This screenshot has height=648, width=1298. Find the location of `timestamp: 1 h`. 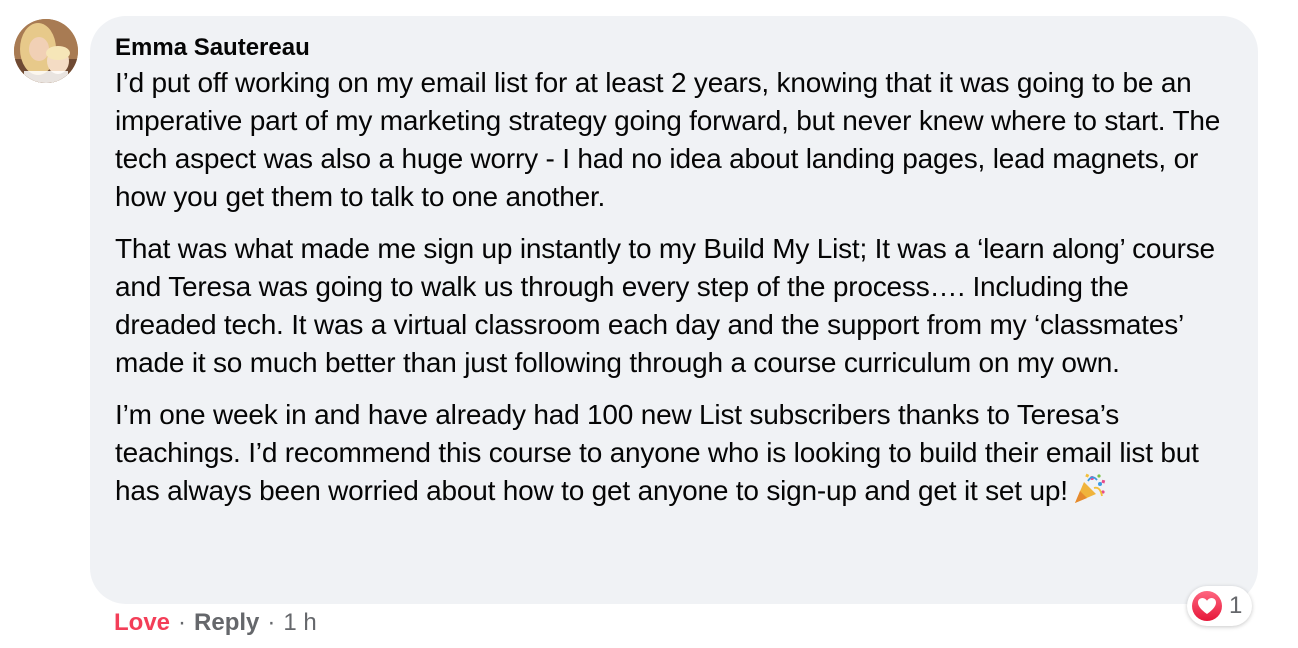

timestamp: 1 h is located at coordinates (299, 623).